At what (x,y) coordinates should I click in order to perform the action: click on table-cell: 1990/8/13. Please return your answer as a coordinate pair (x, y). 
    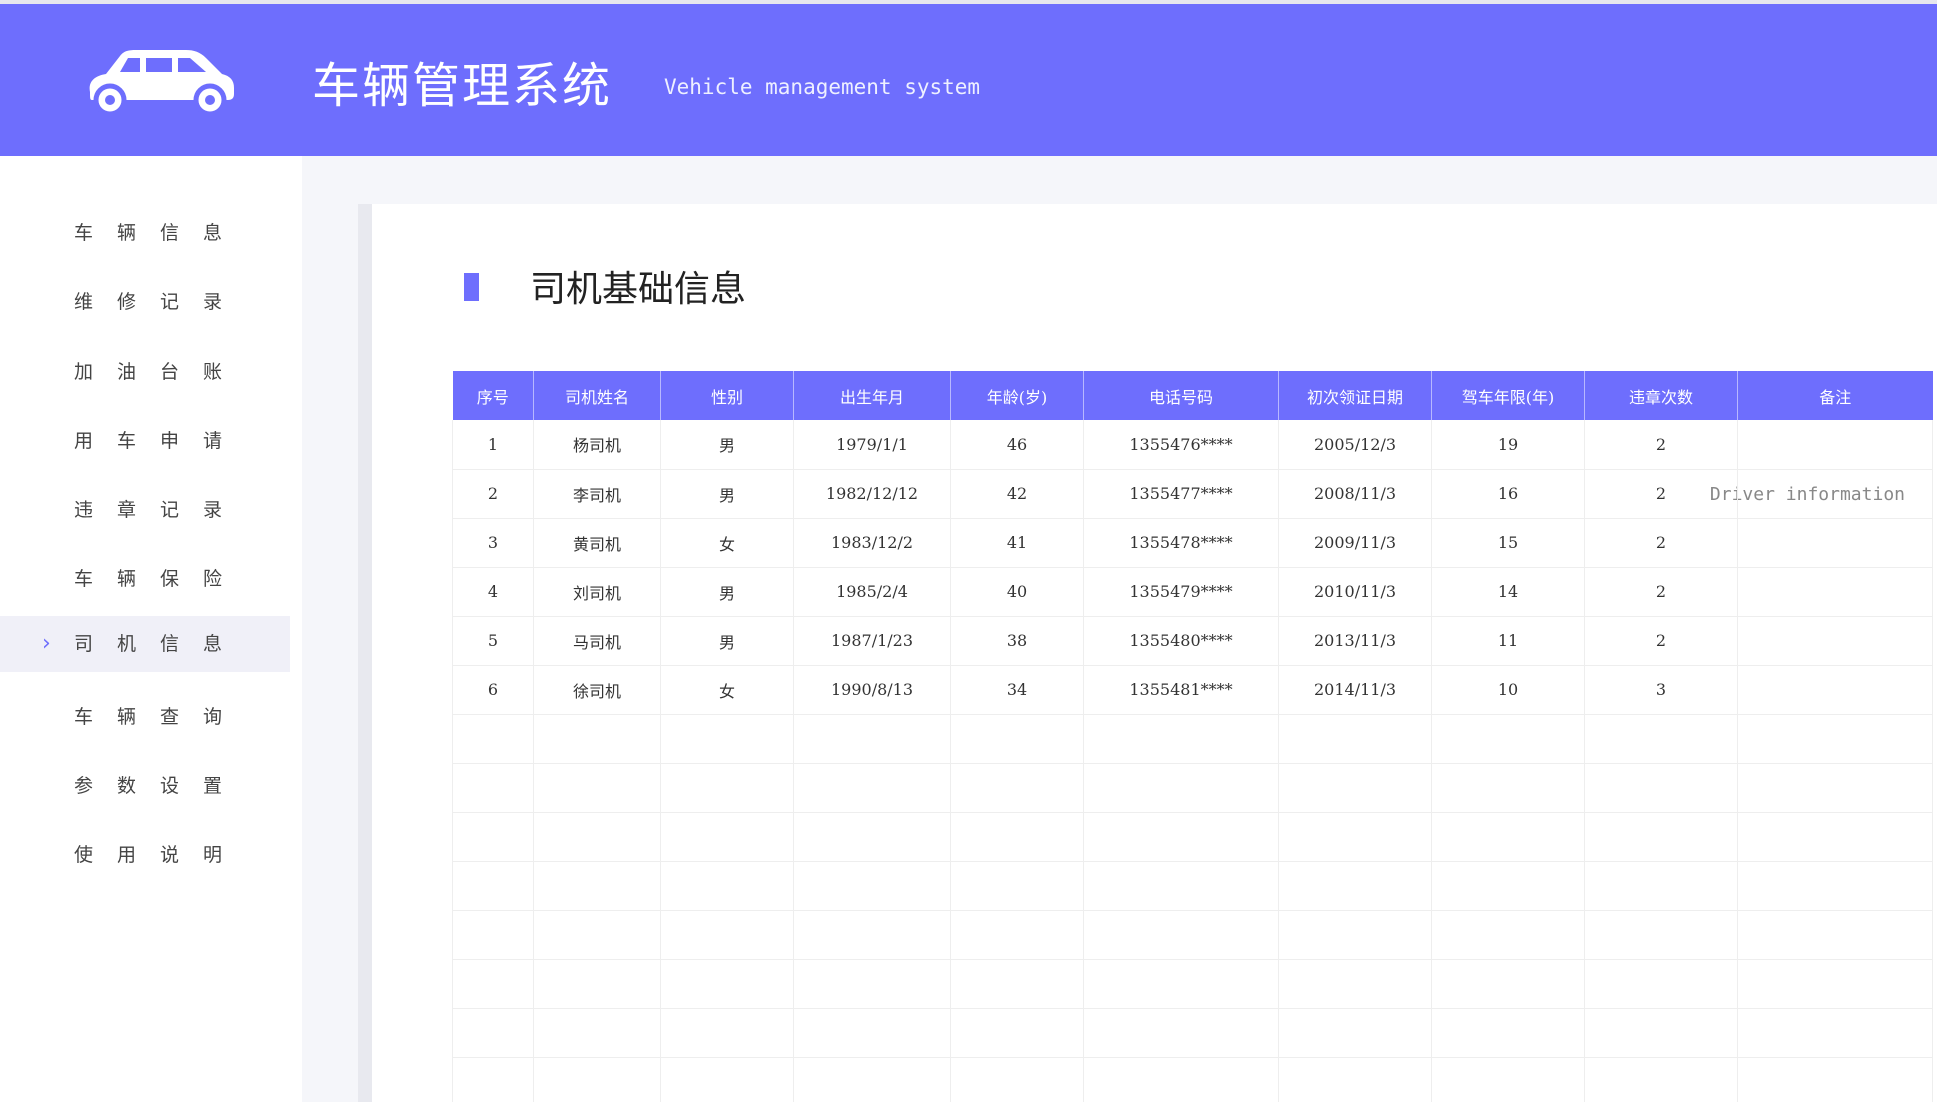
    Looking at the image, I should click on (872, 690).